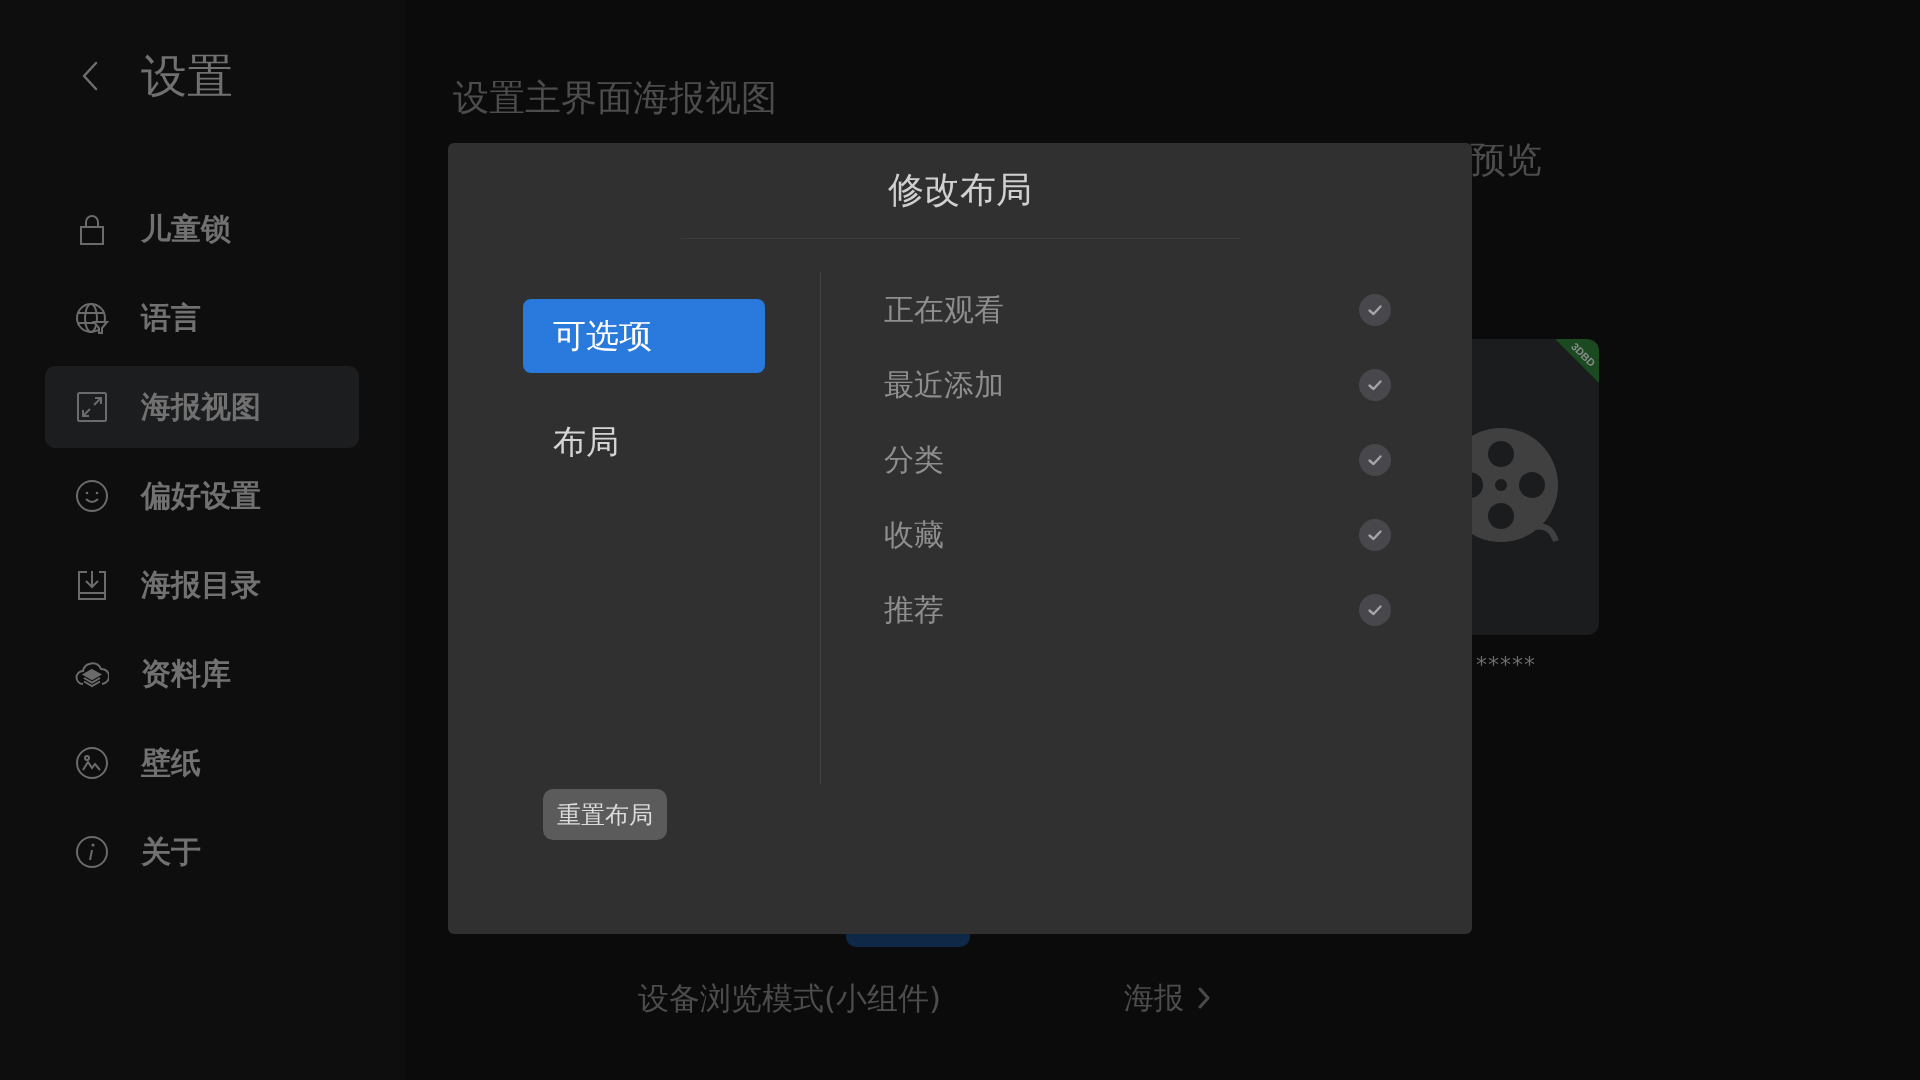  I want to click on preview-title: 预览, so click(1506, 160).